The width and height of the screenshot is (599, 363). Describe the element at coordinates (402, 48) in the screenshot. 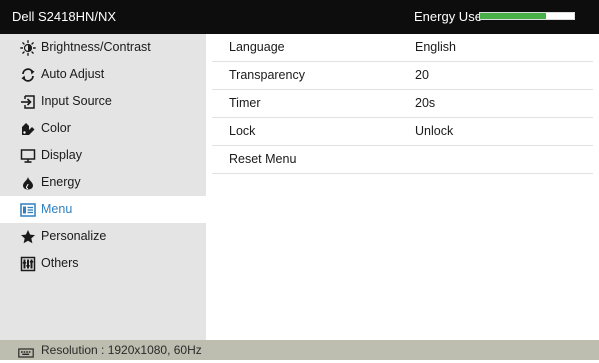

I see `setting-row-language: Language English` at that location.